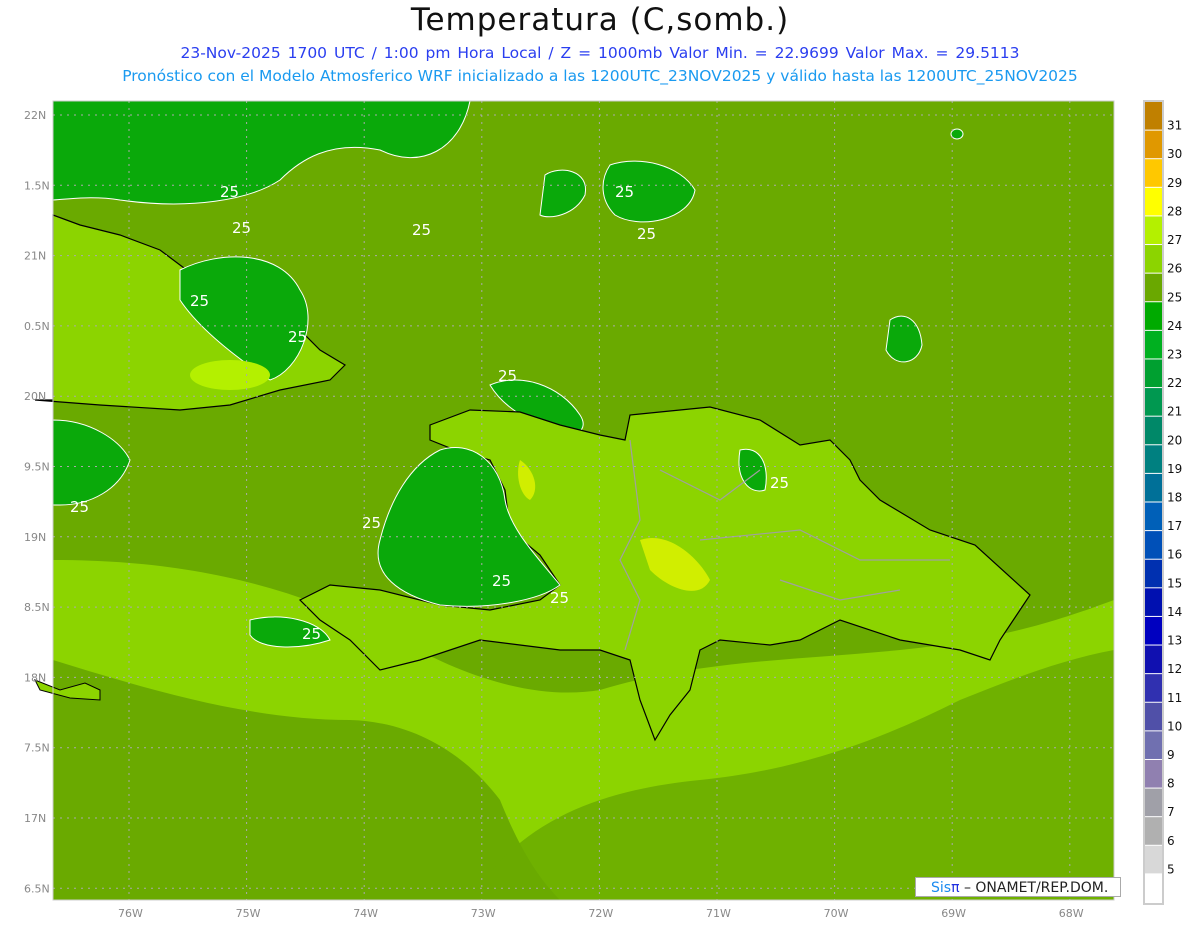  What do you see at coordinates (1171, 841) in the screenshot?
I see `colorbar-label: 6` at bounding box center [1171, 841].